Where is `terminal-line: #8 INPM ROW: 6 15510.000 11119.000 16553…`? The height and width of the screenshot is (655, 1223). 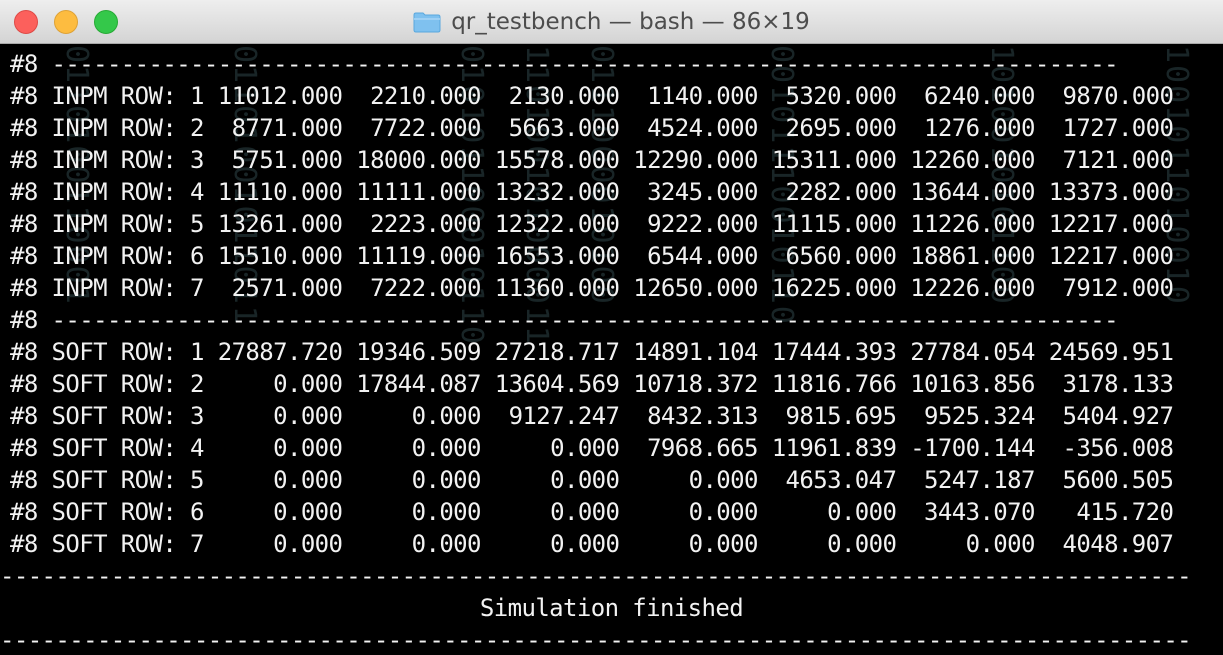
terminal-line: #8 INPM ROW: 6 15510.000 11119.000 16553… is located at coordinates (592, 256).